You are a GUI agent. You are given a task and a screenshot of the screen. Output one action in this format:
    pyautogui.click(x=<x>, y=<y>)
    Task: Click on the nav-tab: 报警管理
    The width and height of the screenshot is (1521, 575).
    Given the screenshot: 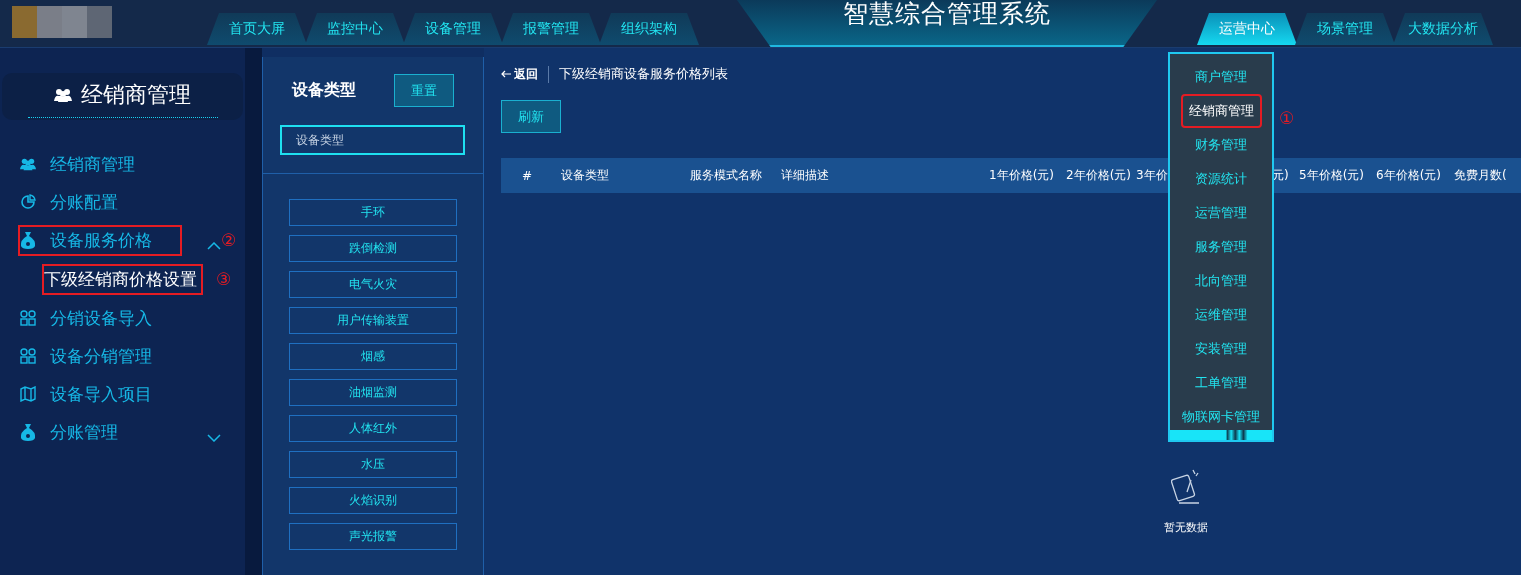 What is the action you would take?
    pyautogui.click(x=551, y=29)
    